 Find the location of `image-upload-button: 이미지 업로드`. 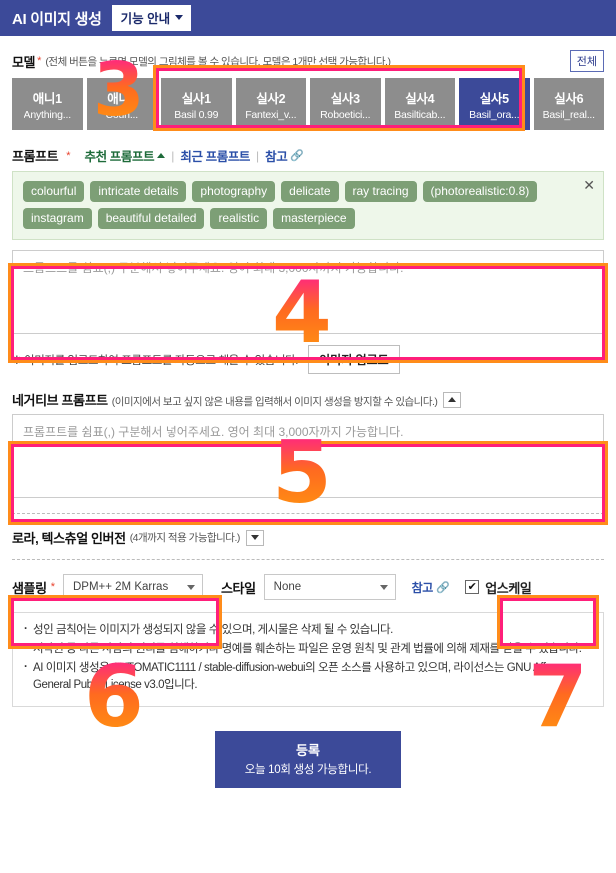

image-upload-button: 이미지 업로드 is located at coordinates (354, 359).